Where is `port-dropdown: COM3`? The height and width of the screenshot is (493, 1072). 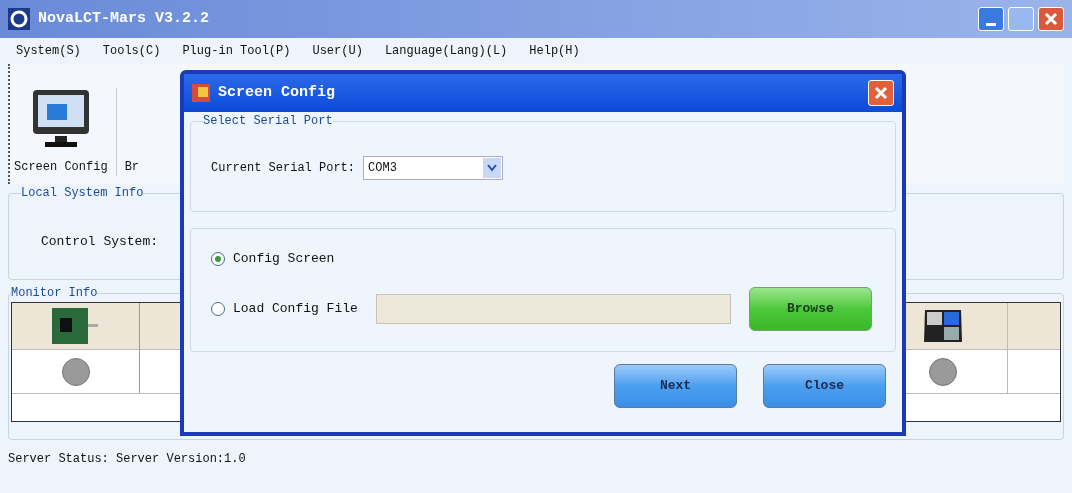 port-dropdown: COM3 is located at coordinates (433, 168).